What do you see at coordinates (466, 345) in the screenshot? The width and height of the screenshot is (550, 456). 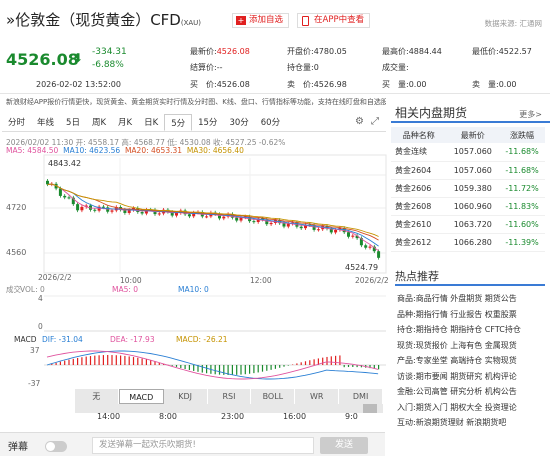 I see `hot-links: 现货报价 上海有色 金属现货` at bounding box center [466, 345].